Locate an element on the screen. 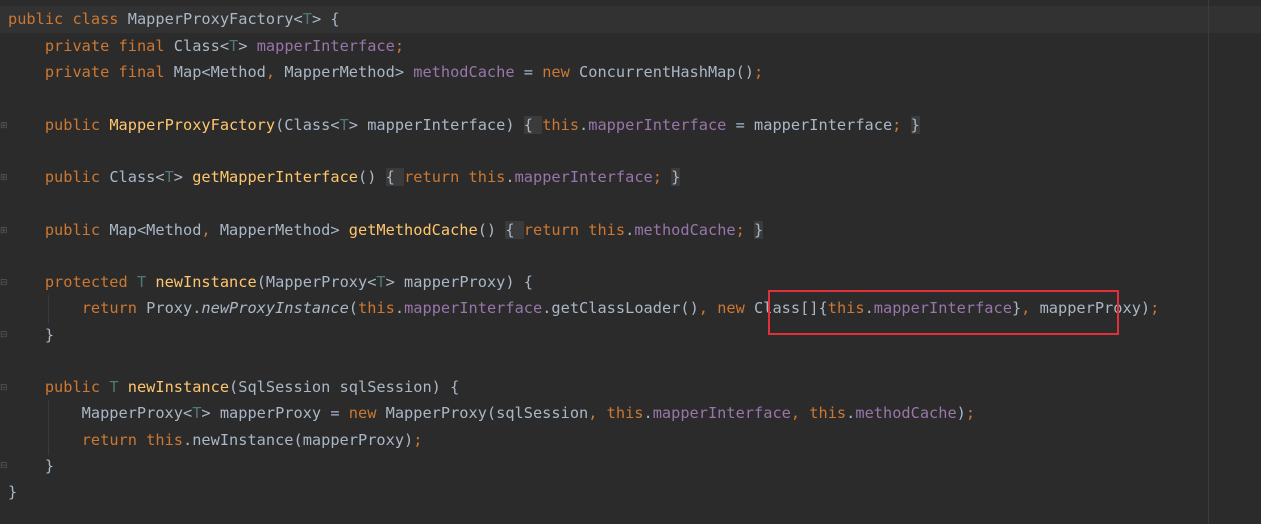 The width and height of the screenshot is (1261, 524). code-line: return this.newInstance(mapperProxy); is located at coordinates (215, 440).